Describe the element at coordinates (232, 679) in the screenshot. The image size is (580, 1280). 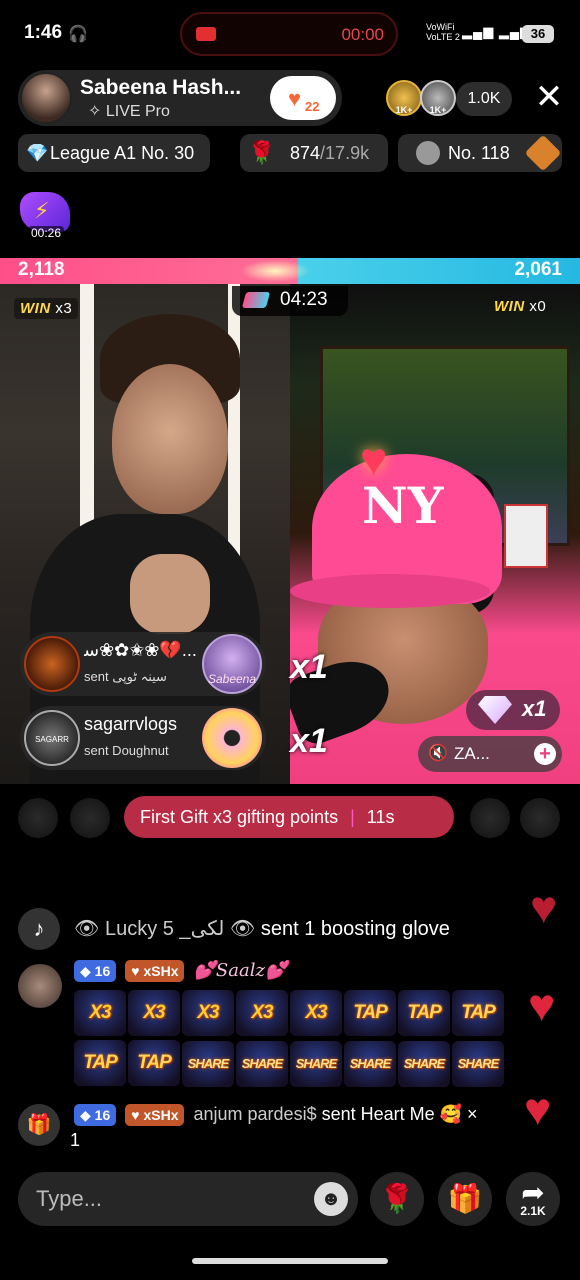
I see `gift-image-label: Sabeena` at that location.